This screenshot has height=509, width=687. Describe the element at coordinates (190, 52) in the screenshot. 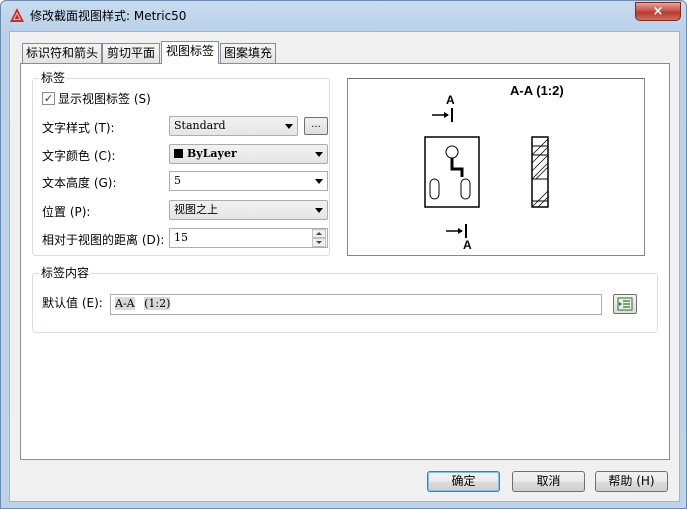

I see `tab-view-label: 视图标签` at that location.